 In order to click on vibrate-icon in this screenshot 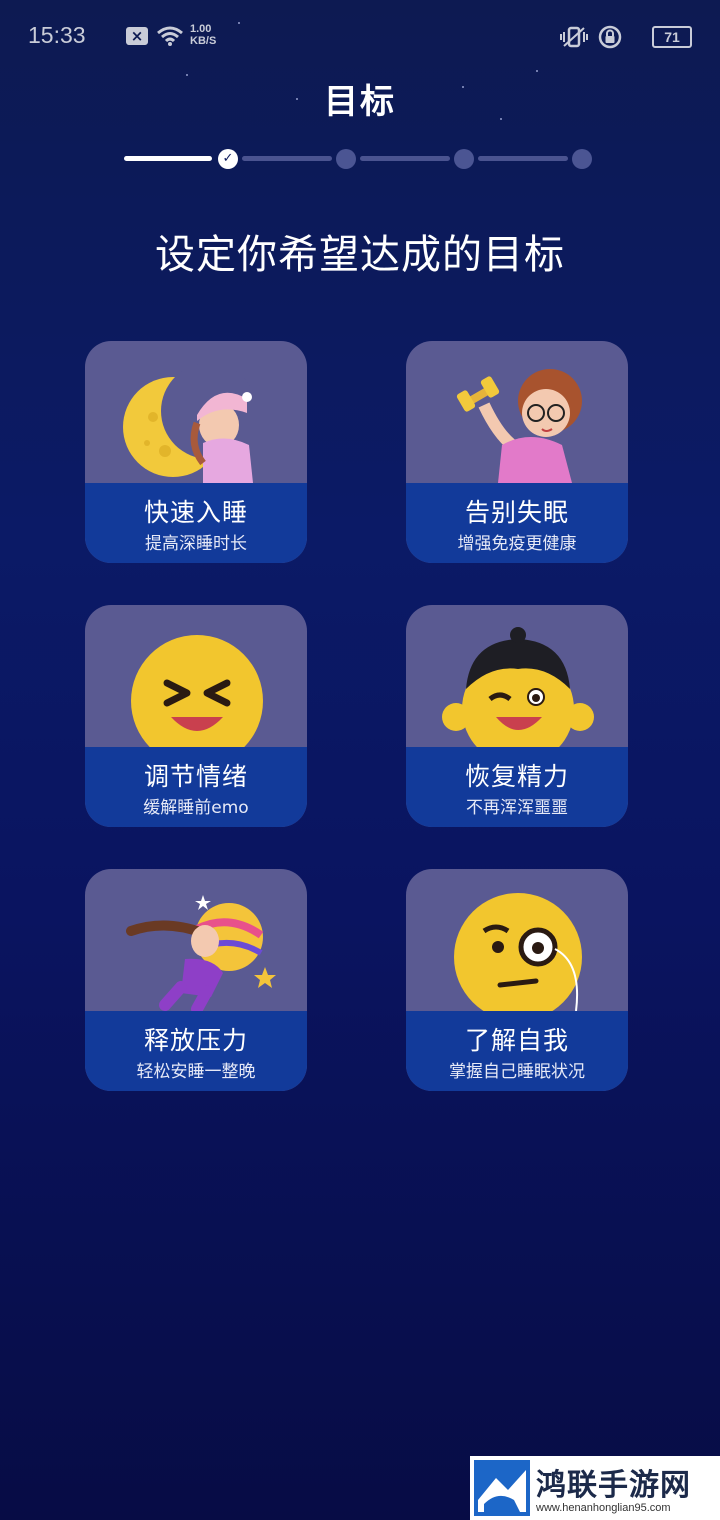, I will do `click(574, 37)`.